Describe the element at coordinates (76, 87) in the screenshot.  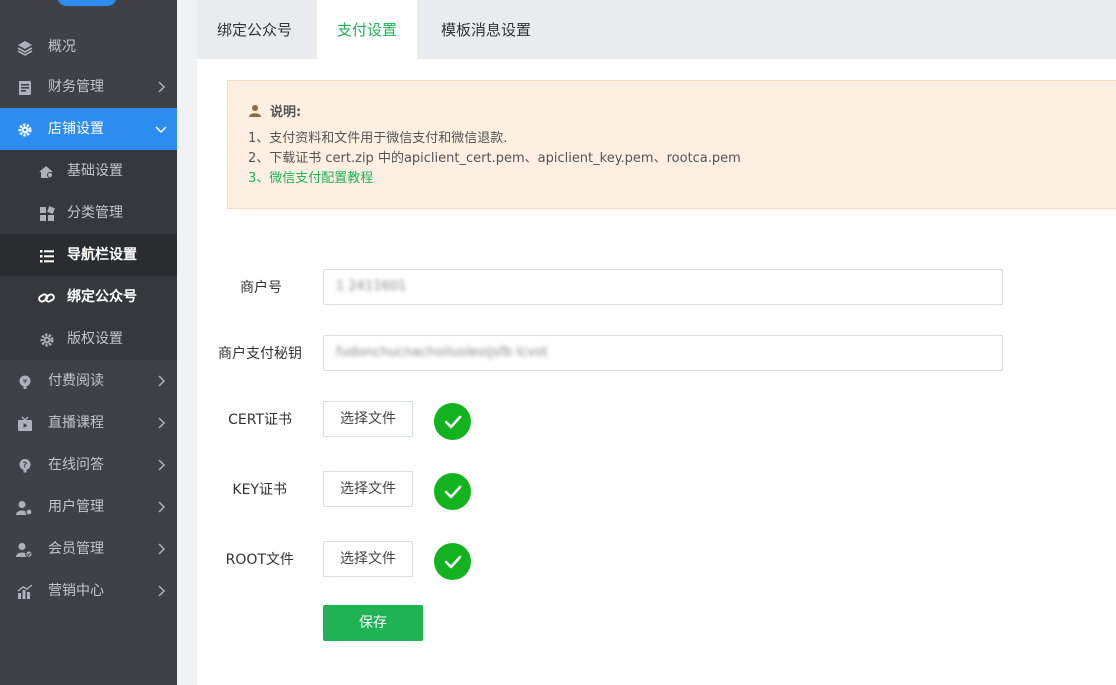
I see `sidebar-item-label: 财务管理` at that location.